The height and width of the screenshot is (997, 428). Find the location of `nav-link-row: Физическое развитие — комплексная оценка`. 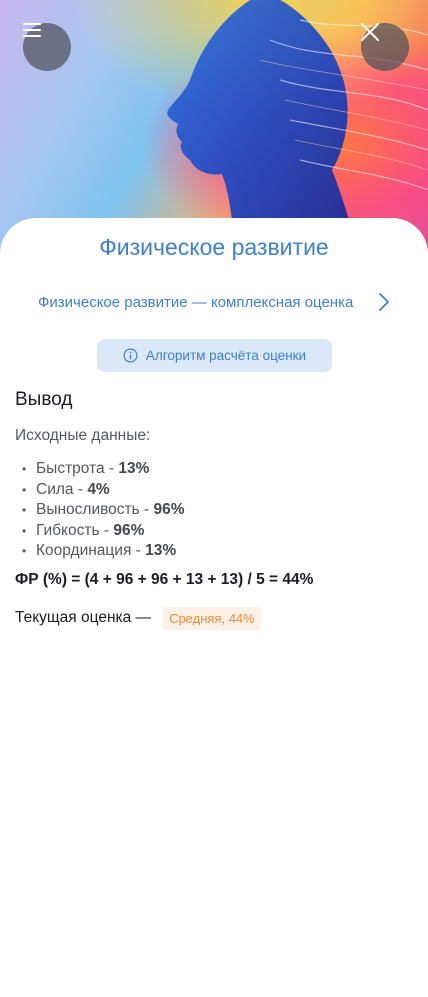

nav-link-row: Физическое развитие — комплексная оценка is located at coordinates (214, 302).